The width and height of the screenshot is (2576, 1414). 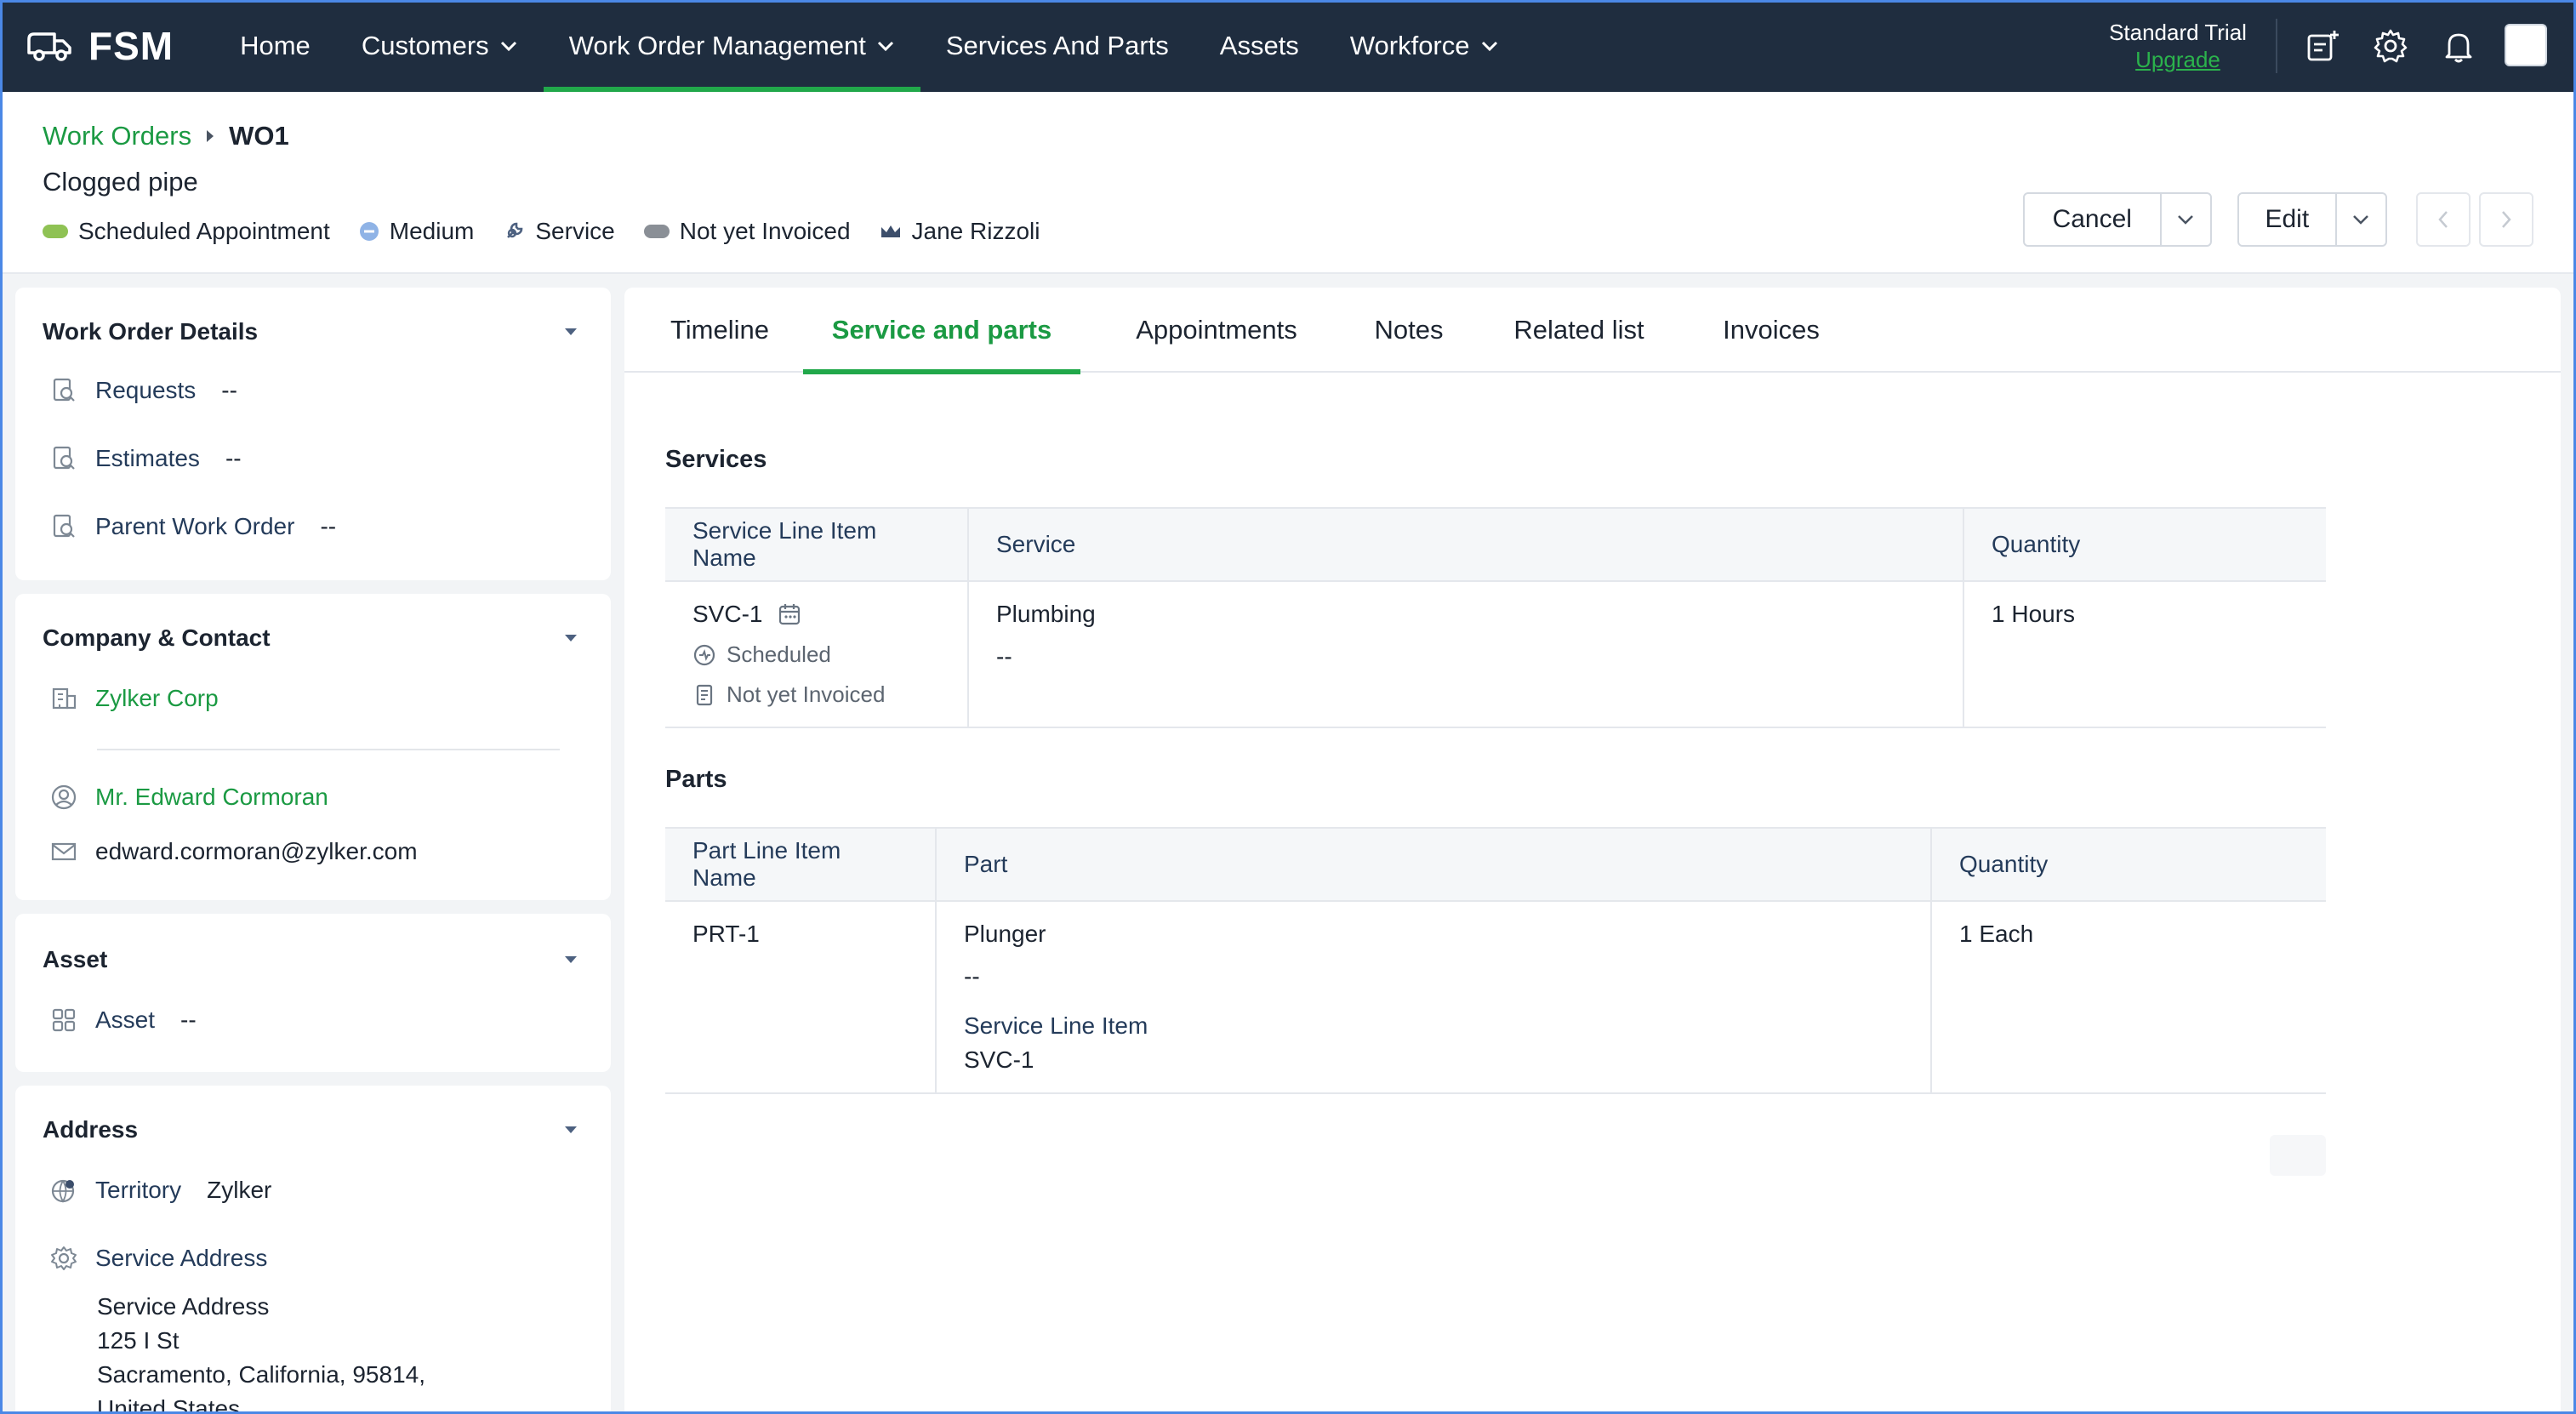 I want to click on new-note-icon, so click(x=2322, y=46).